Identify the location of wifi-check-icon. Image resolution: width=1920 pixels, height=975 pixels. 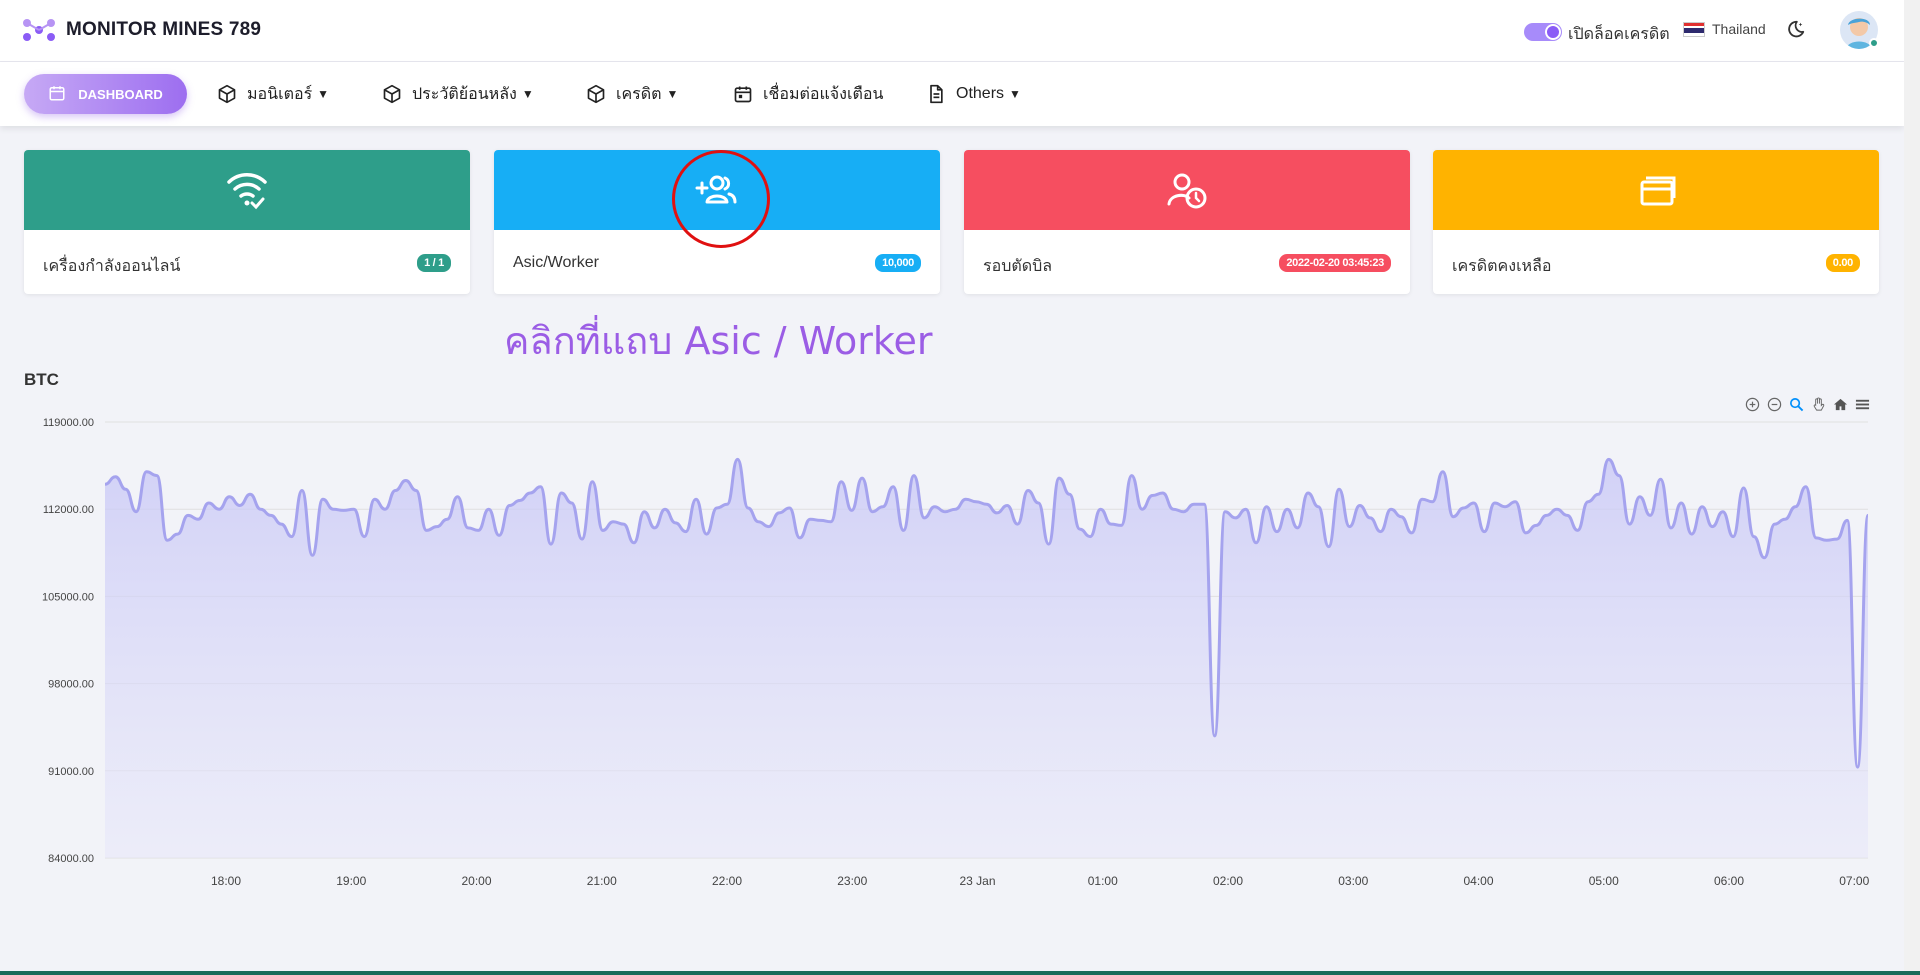
(247, 191).